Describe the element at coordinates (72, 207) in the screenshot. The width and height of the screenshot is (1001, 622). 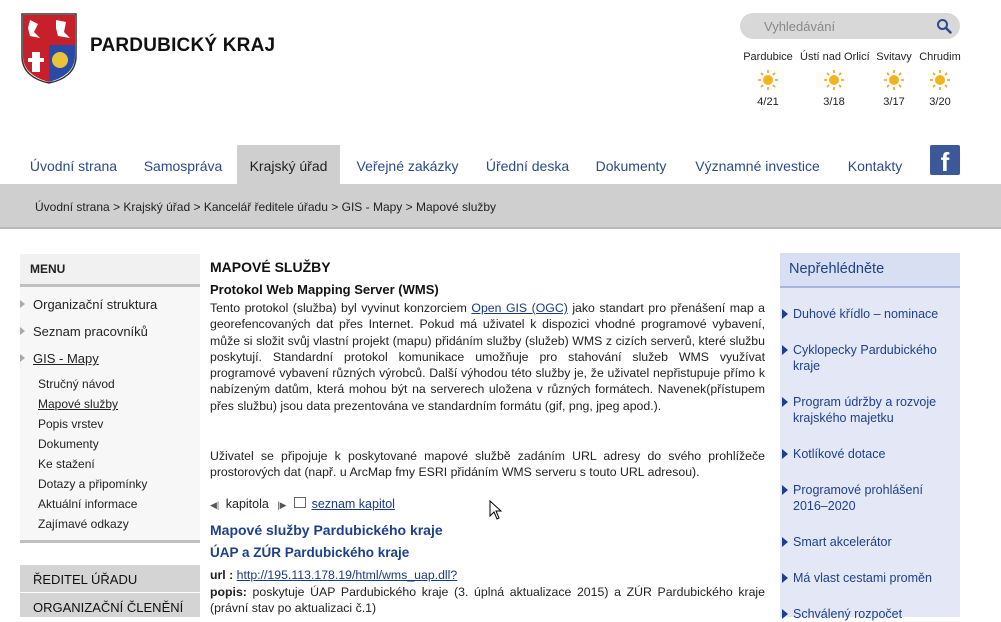
I see `breadcrumb-item: Úvodní strana` at that location.